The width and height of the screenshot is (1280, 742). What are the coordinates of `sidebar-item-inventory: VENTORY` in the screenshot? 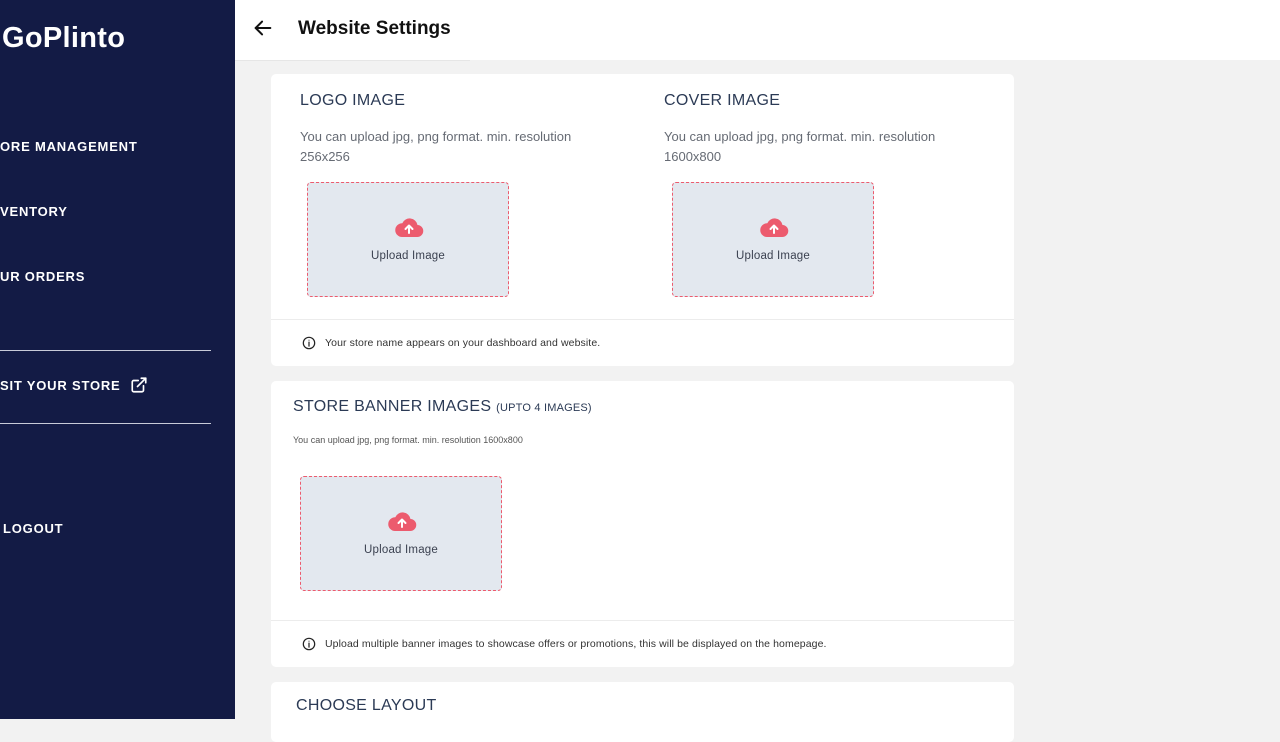 It's located at (34, 211).